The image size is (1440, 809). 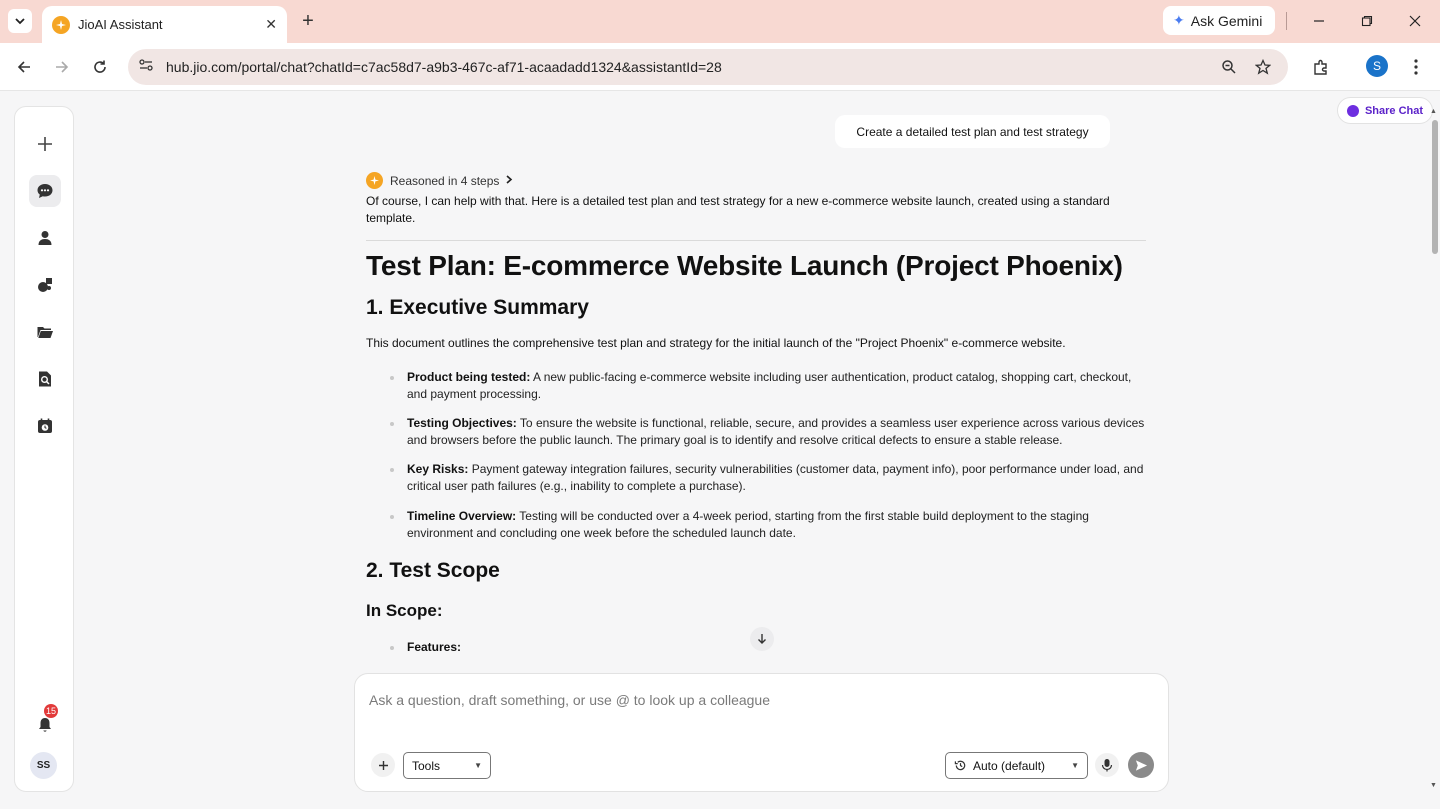 I want to click on browser-menu-button, so click(x=1416, y=67).